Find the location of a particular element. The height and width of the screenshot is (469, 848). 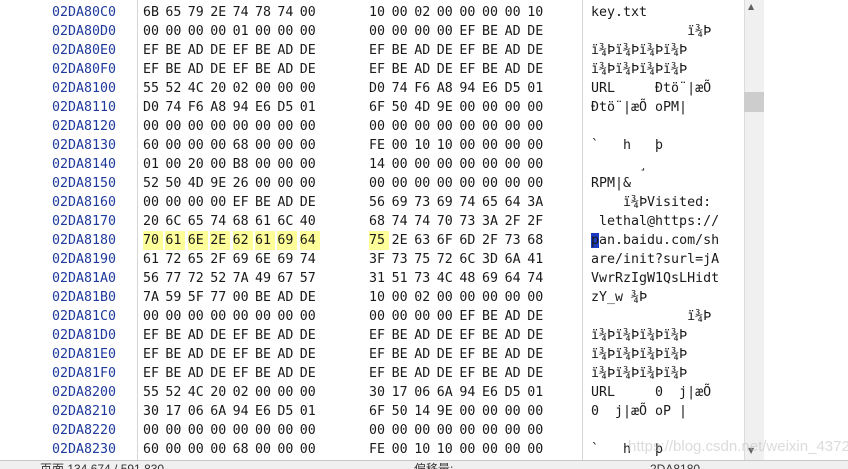

hex-byte: 55 is located at coordinates (153, 392).